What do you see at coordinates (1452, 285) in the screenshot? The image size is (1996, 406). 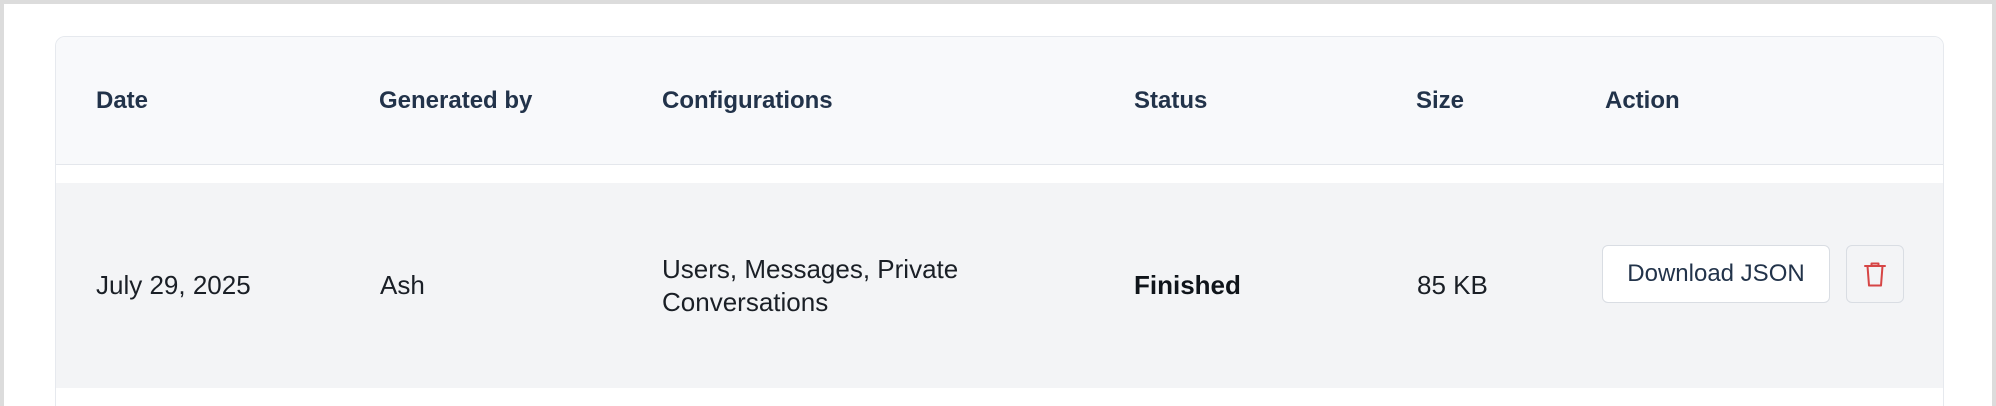 I see `cell-size: 85 KB` at bounding box center [1452, 285].